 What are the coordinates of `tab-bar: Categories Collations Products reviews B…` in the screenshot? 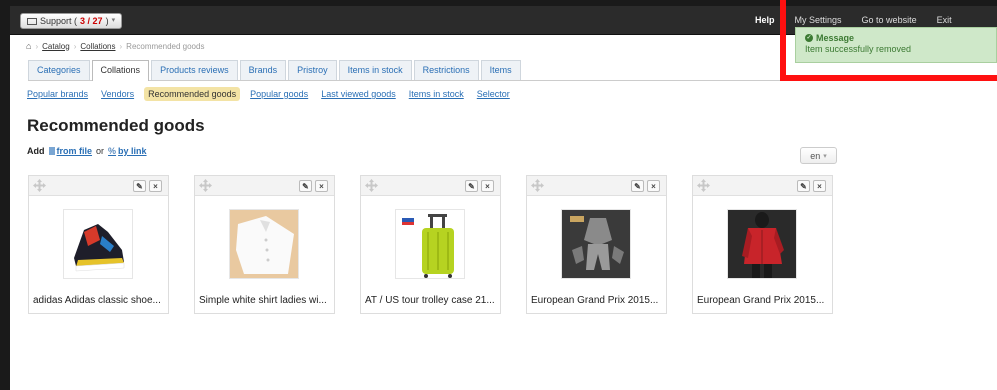 It's located at (433, 70).